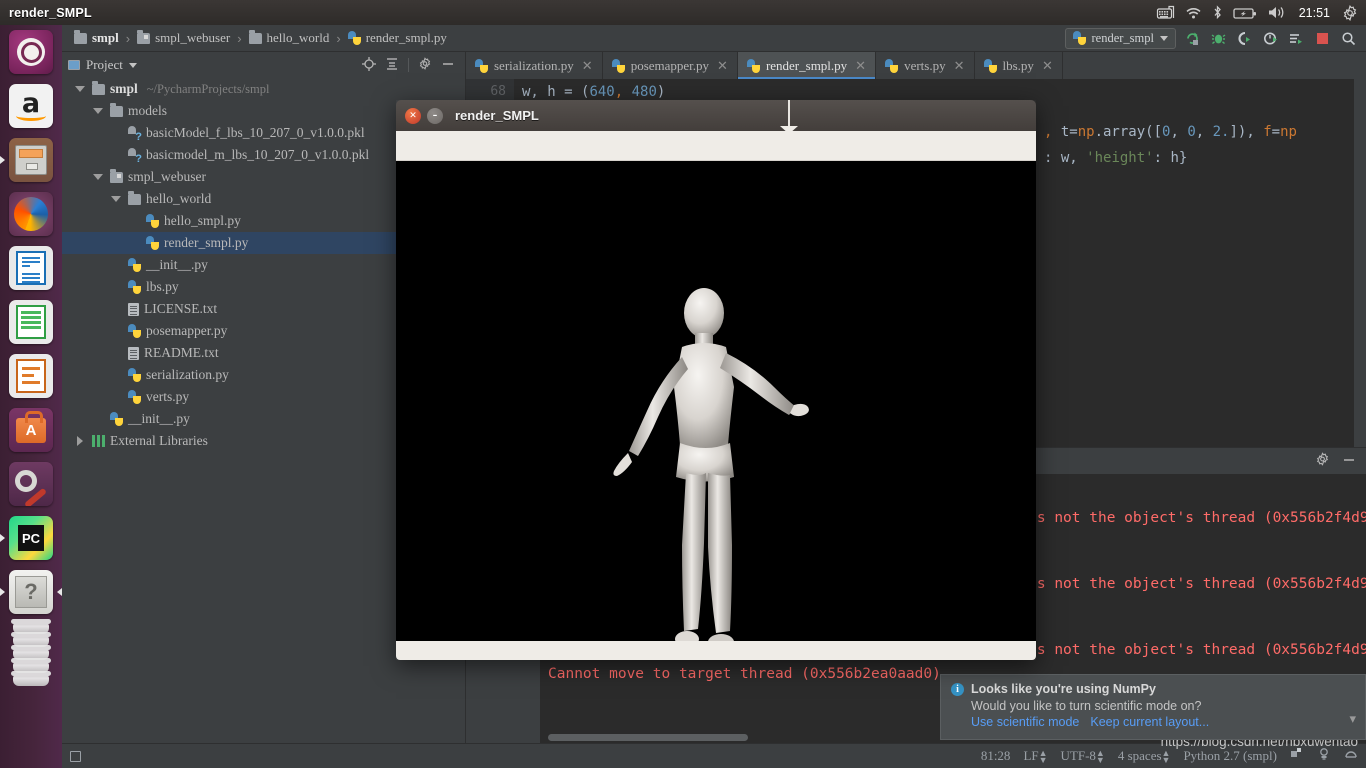 The image size is (1366, 768). I want to click on breadcrumb-item-smpl: smpl, so click(96, 37).